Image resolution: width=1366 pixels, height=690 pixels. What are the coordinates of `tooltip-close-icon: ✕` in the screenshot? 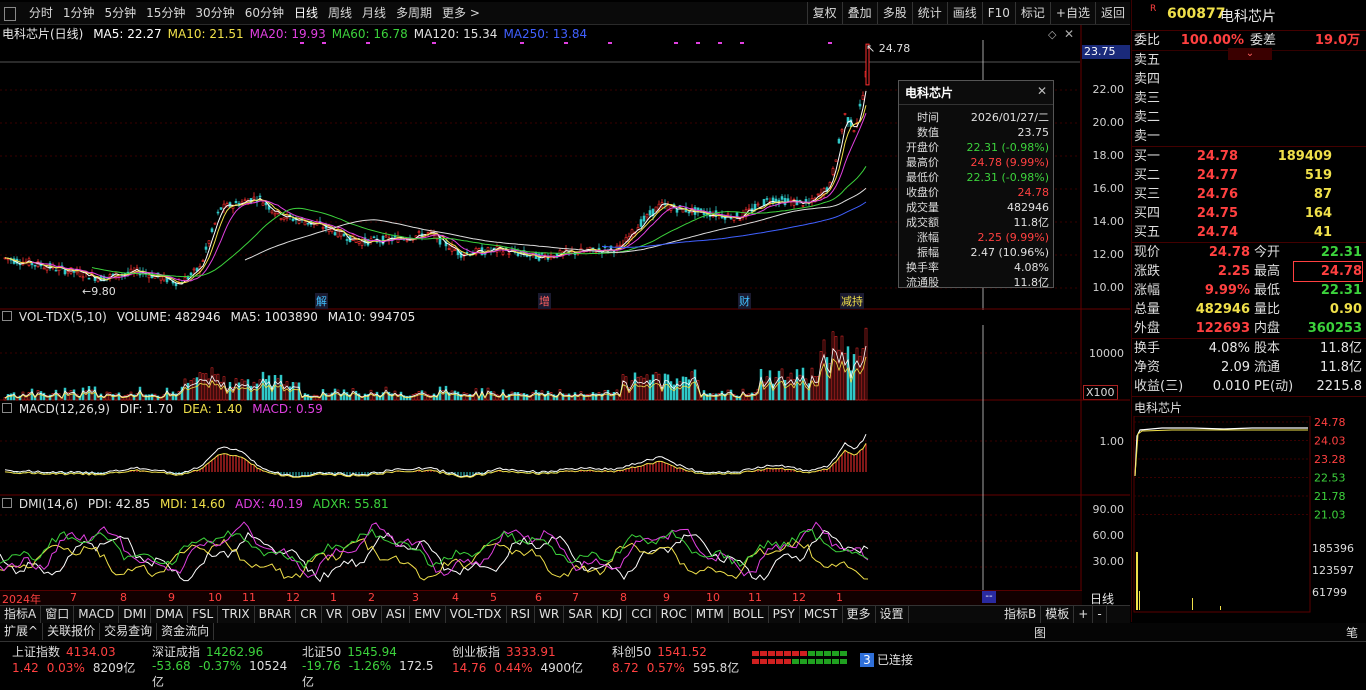 It's located at (1042, 91).